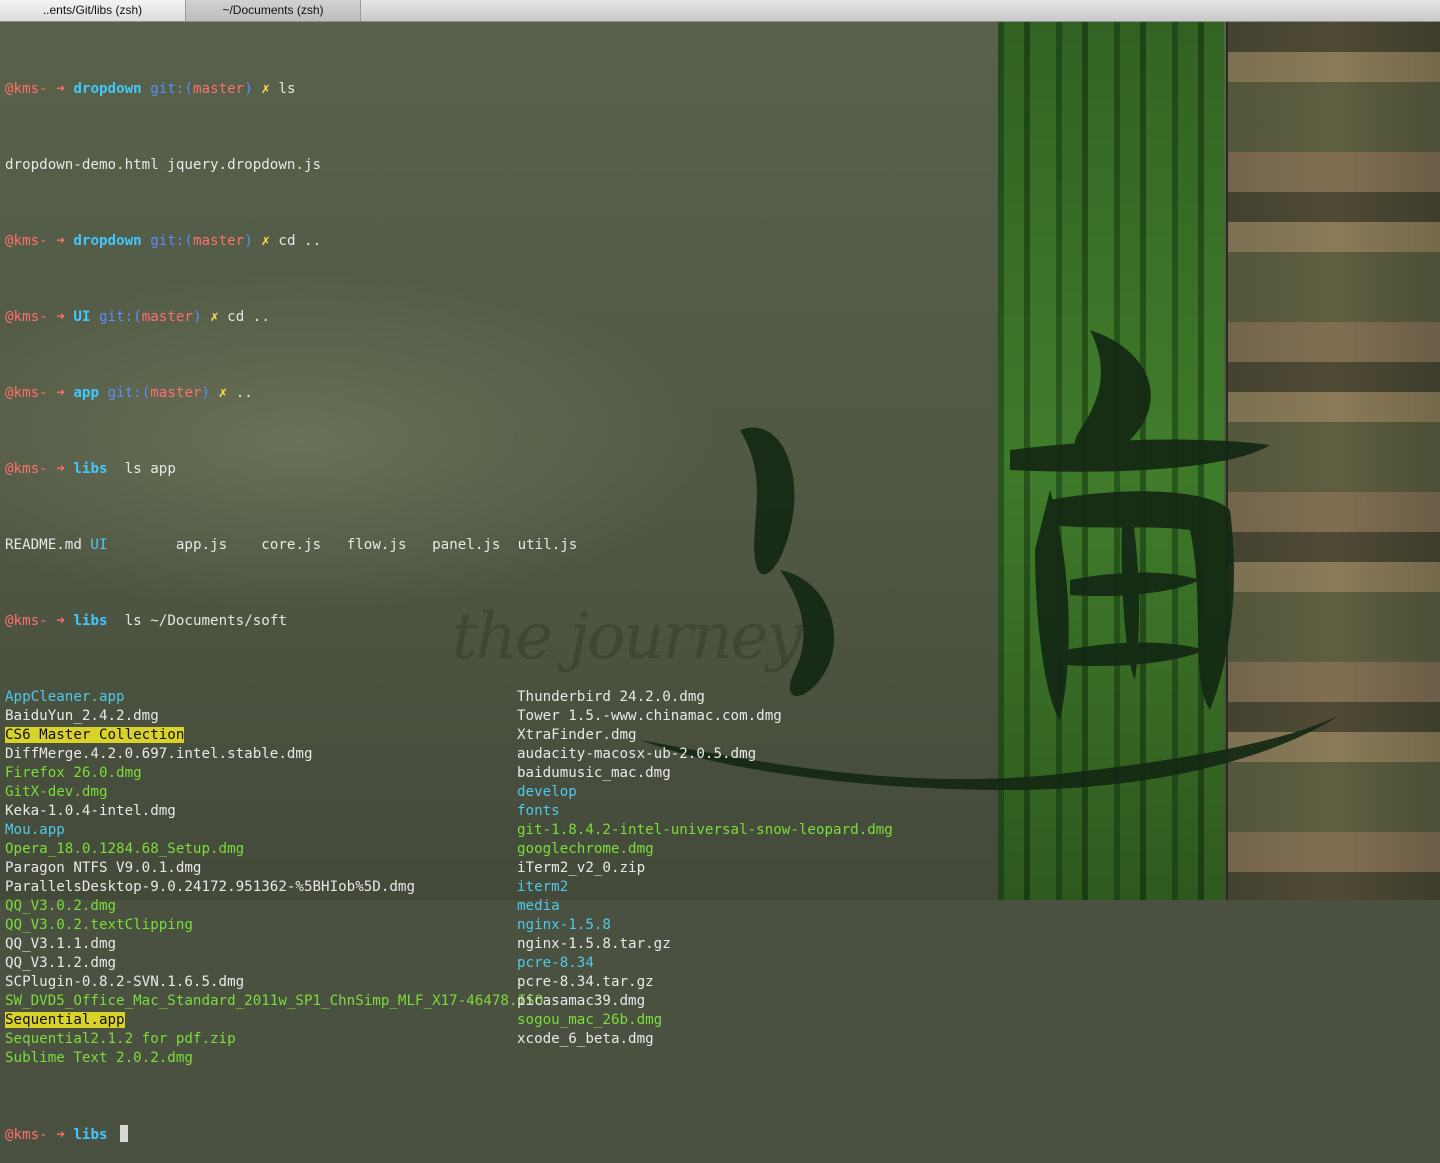 This screenshot has width=1440, height=1163. Describe the element at coordinates (35, 830) in the screenshot. I see `file-entry: Mou.app` at that location.